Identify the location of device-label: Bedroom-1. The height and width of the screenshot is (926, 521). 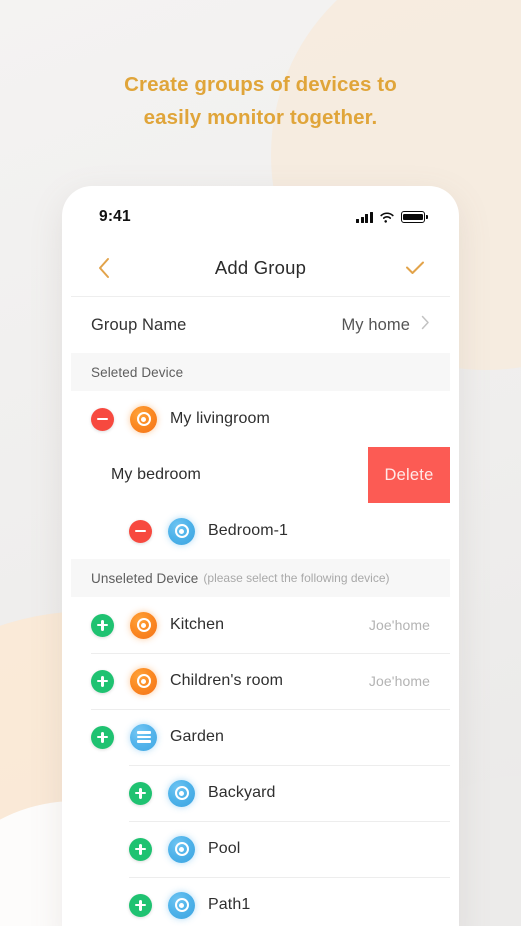
(248, 530).